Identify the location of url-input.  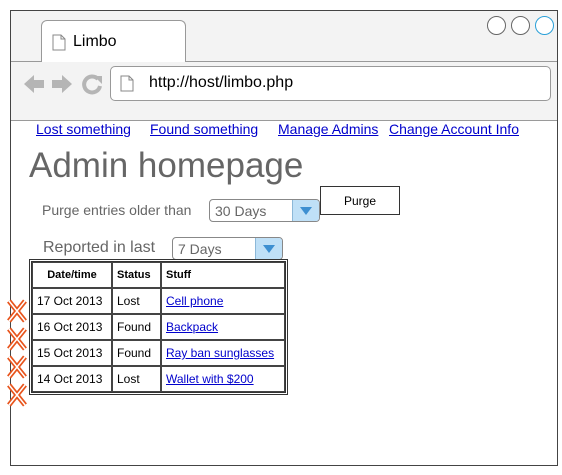
(339, 83).